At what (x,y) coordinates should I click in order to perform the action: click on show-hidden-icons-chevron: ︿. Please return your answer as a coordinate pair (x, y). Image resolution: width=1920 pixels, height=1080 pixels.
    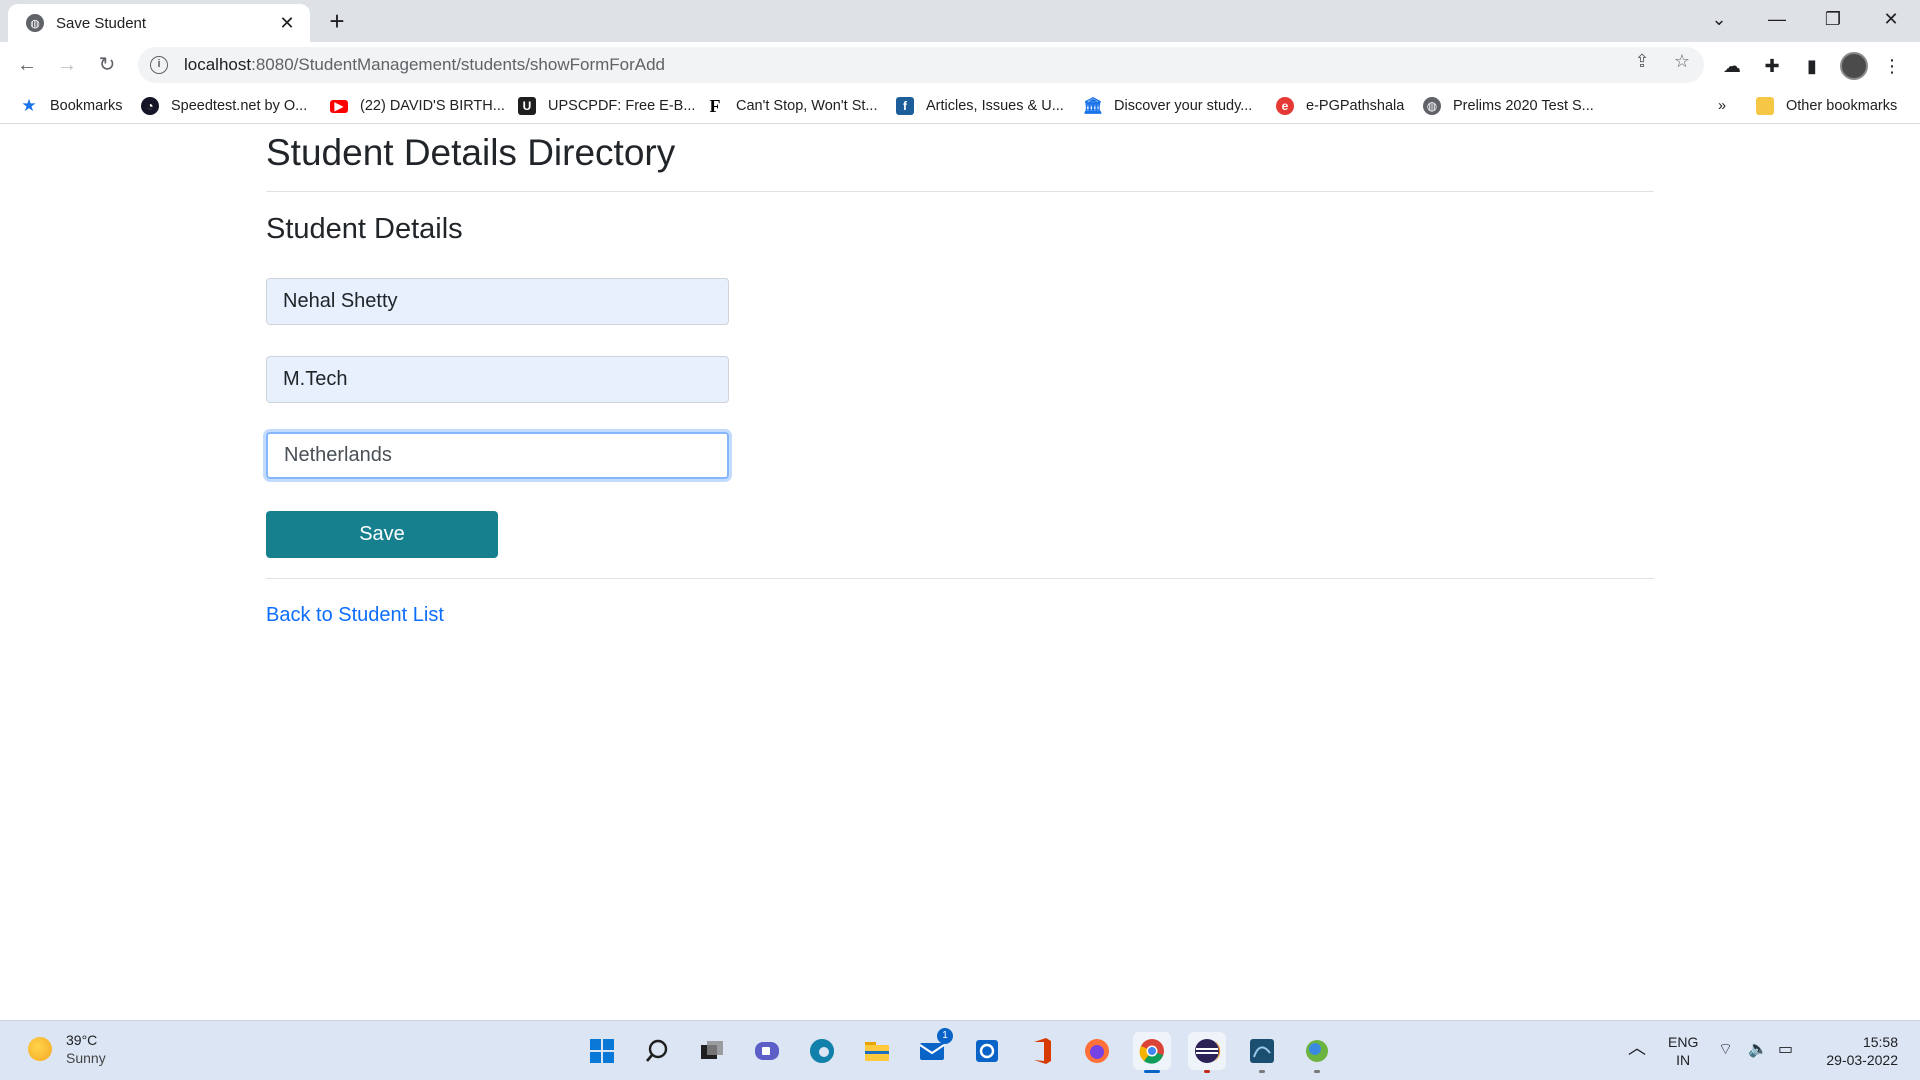
    Looking at the image, I should click on (1637, 1048).